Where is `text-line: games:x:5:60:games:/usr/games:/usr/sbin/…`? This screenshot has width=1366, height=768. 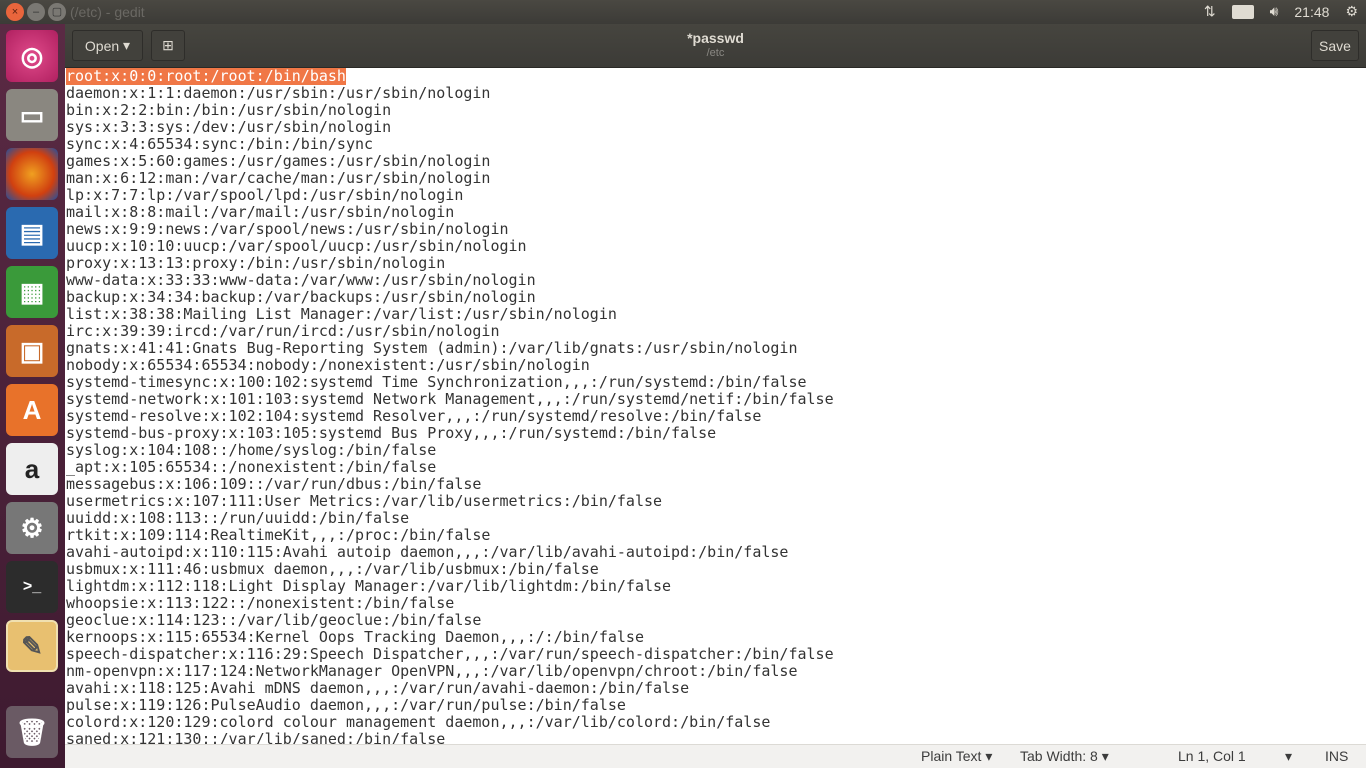
text-line: games:x:5:60:games:/usr/games:/usr/sbin/… is located at coordinates (716, 161).